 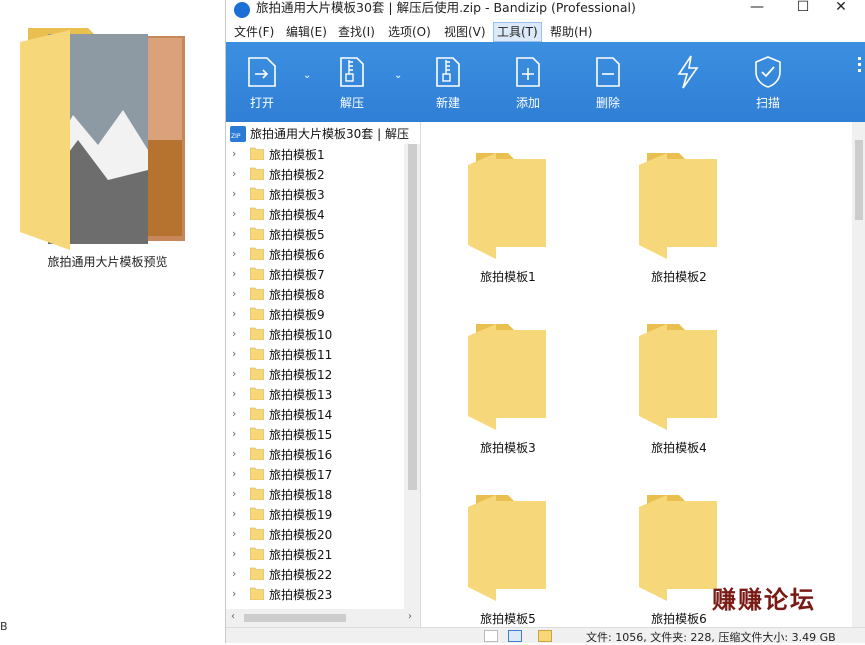 What do you see at coordinates (261, 103) in the screenshot?
I see `open-label: 打开` at bounding box center [261, 103].